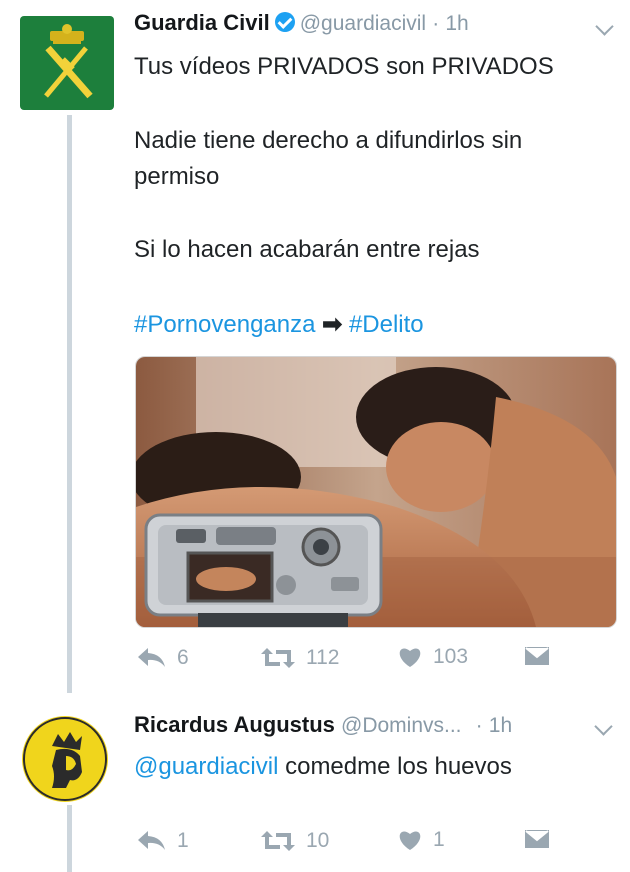  What do you see at coordinates (344, 66) in the screenshot?
I see `tweet-line-1: Tus vídeos PRIVADOS son PRIVADOS` at bounding box center [344, 66].